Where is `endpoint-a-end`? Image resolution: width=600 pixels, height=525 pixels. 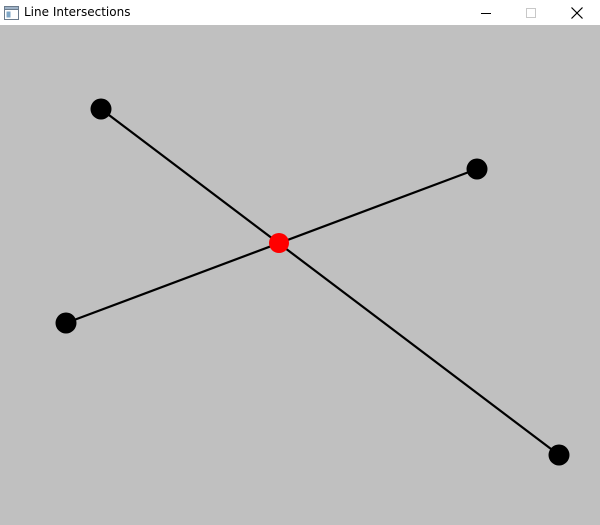
endpoint-a-end is located at coordinates (559, 455).